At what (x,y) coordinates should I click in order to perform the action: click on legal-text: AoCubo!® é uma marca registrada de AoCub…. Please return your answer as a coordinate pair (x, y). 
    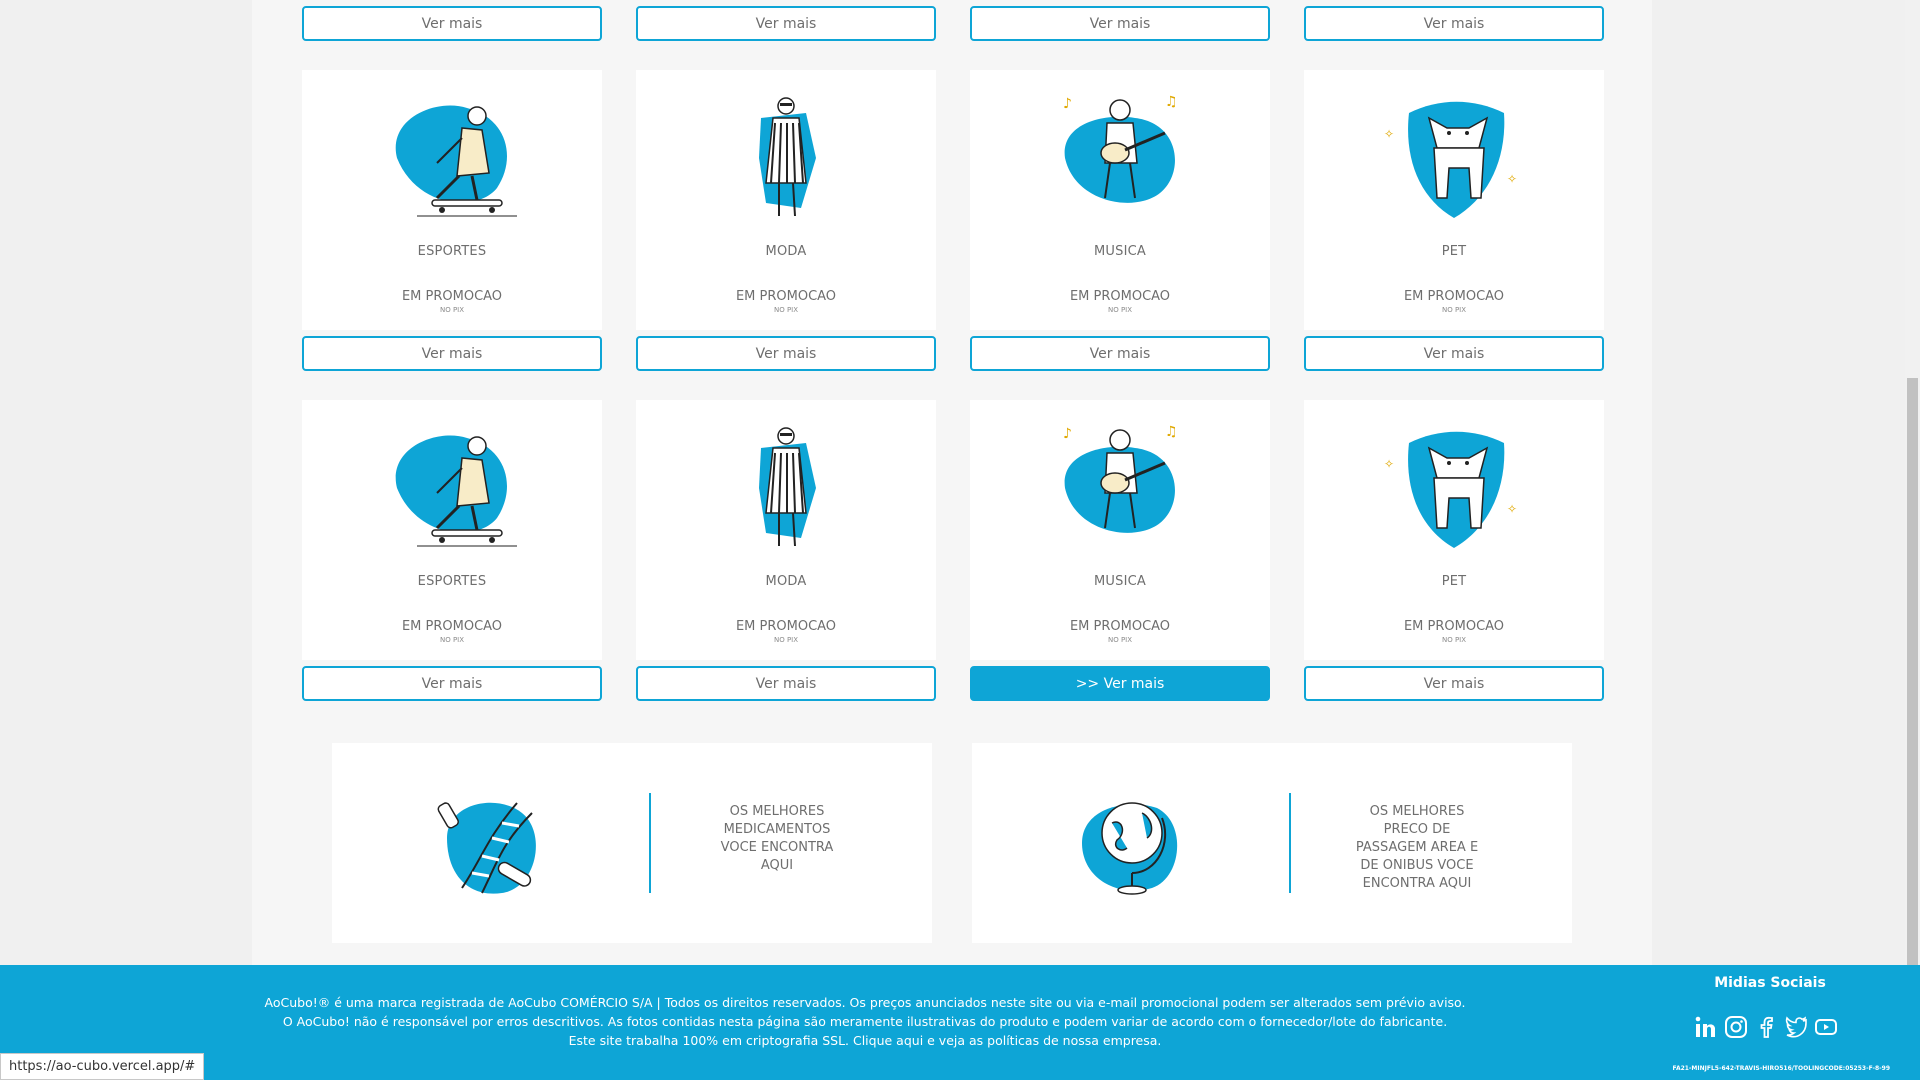
    Looking at the image, I should click on (865, 1021).